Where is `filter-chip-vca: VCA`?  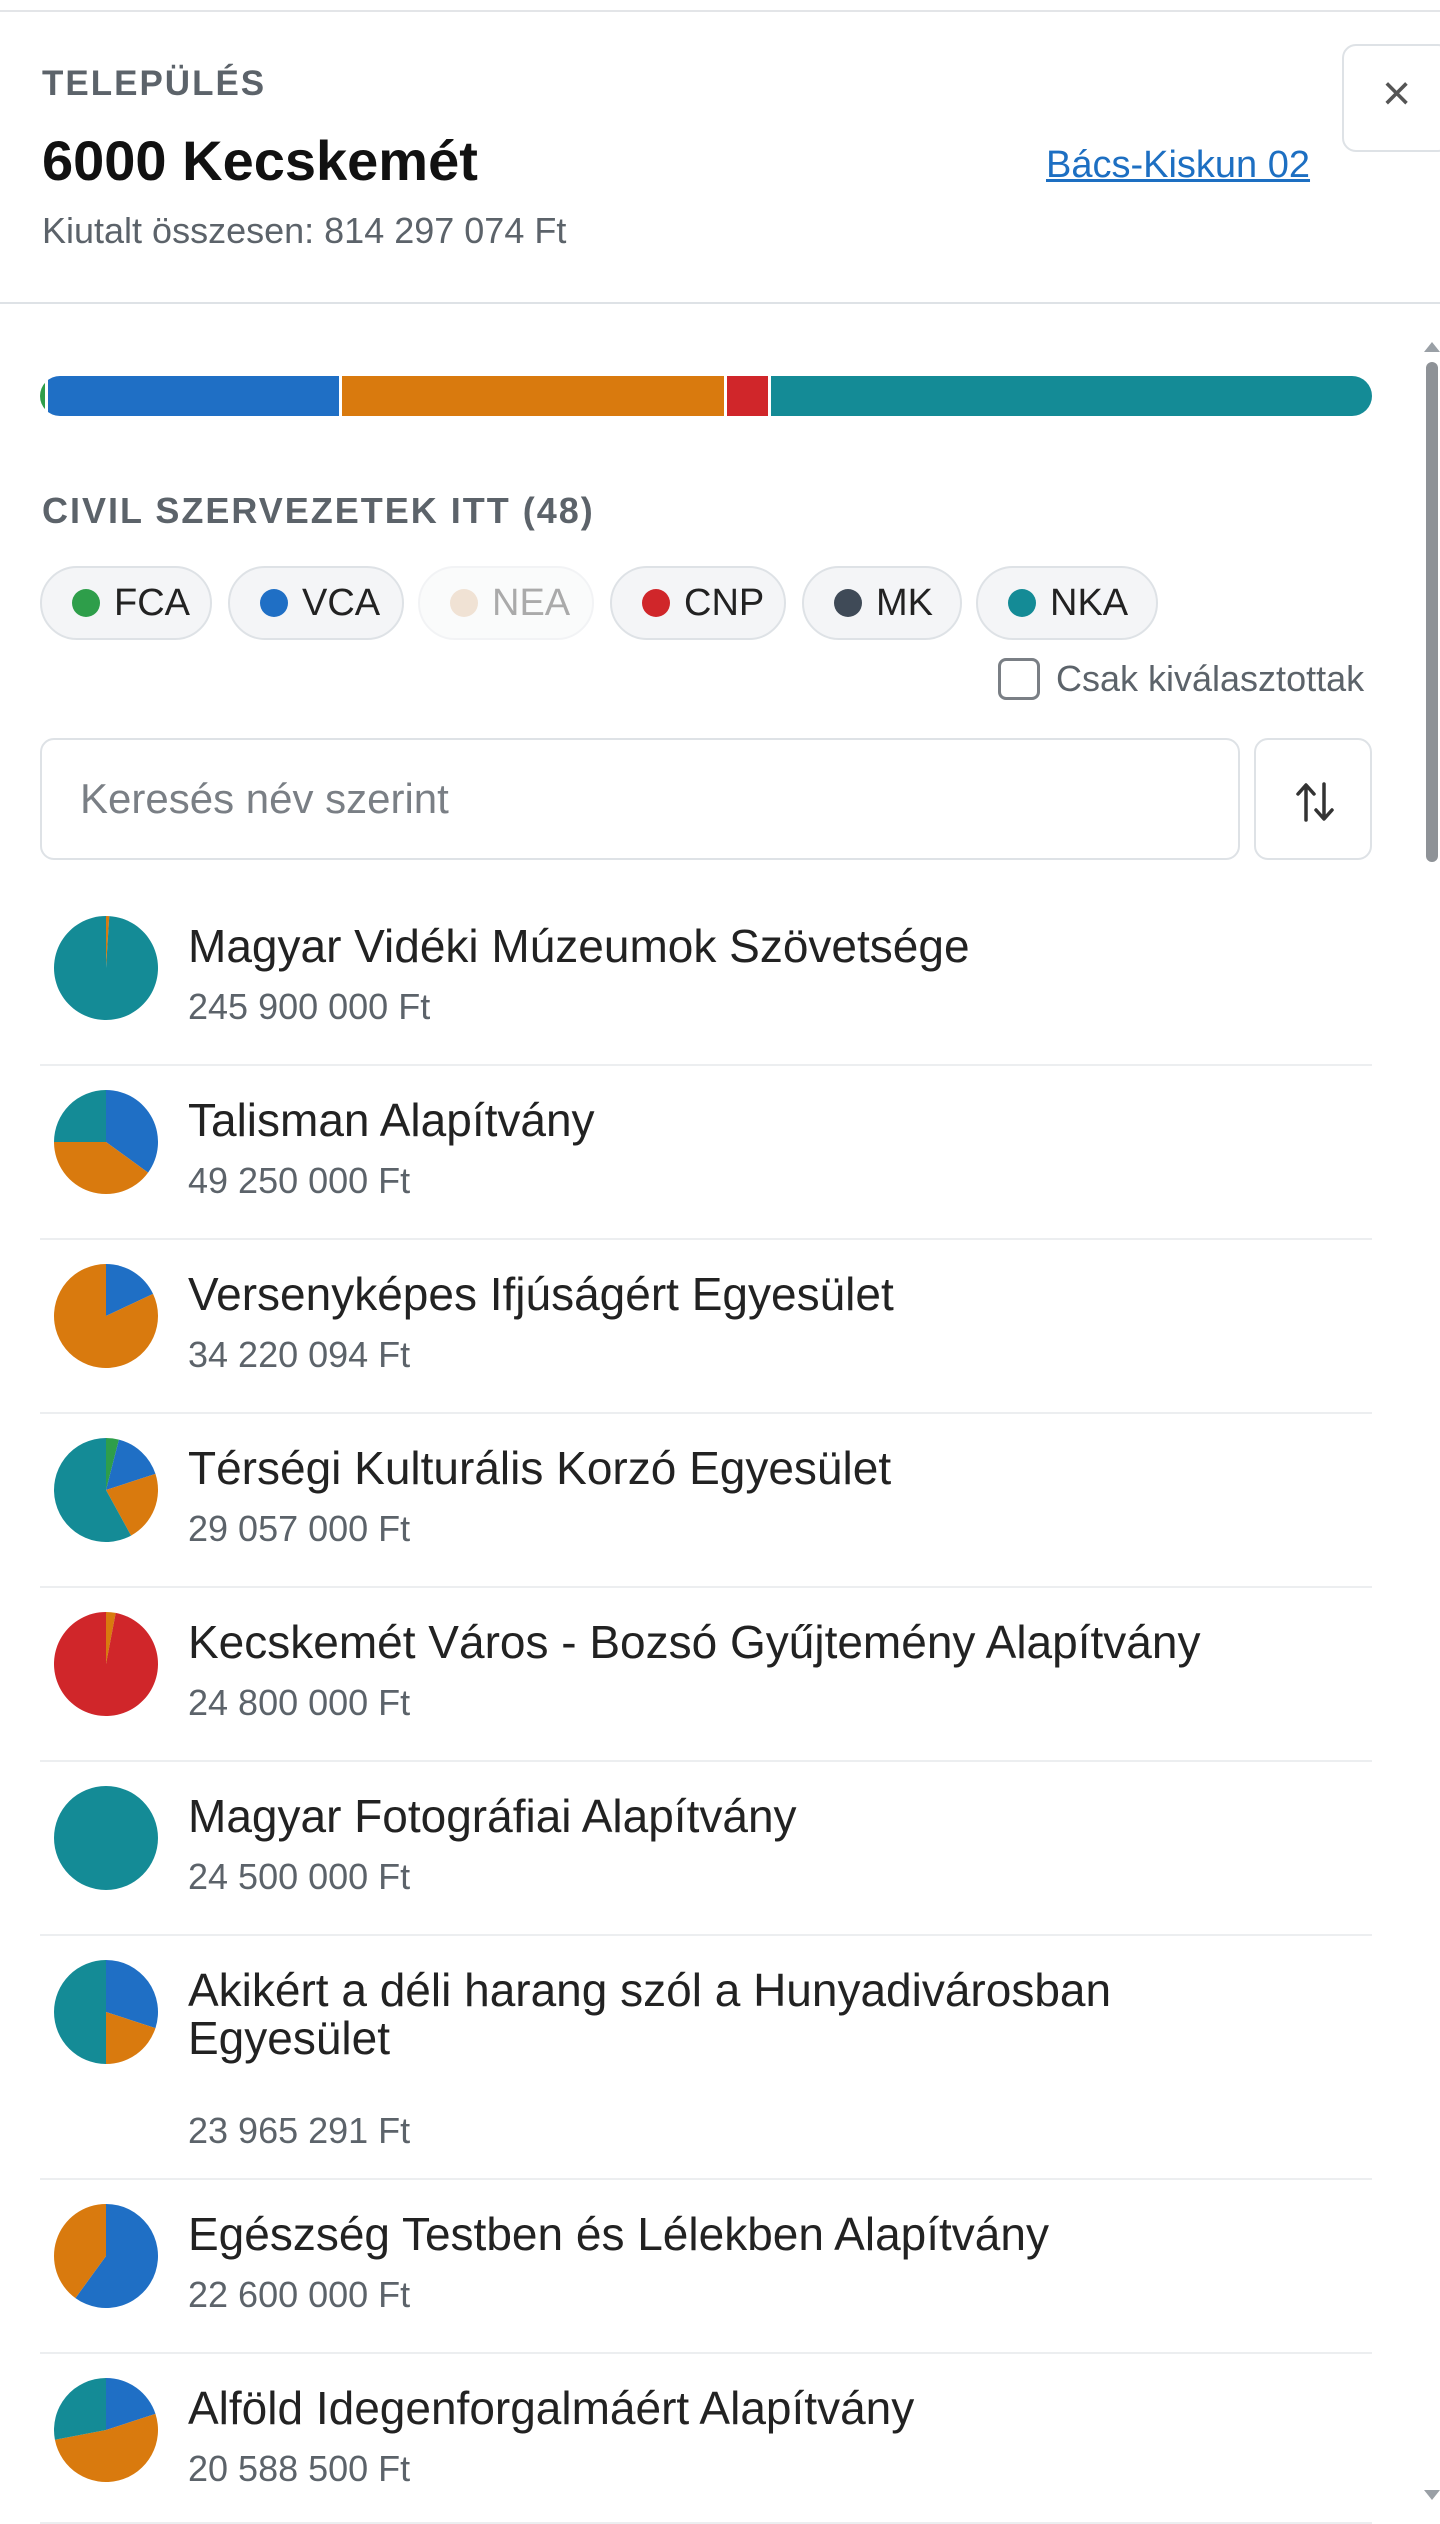
filter-chip-vca: VCA is located at coordinates (316, 603).